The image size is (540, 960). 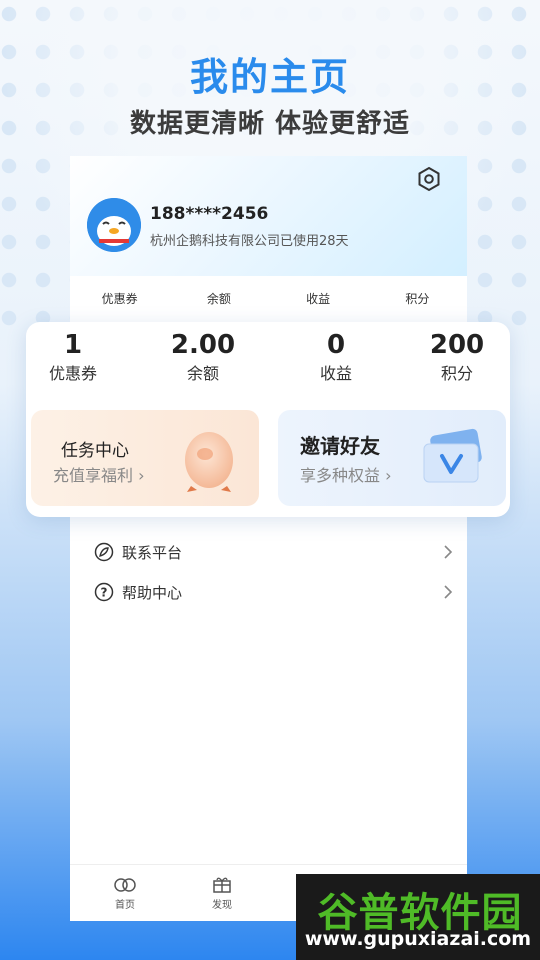 I want to click on stat-label: 优惠券, so click(x=72, y=373).